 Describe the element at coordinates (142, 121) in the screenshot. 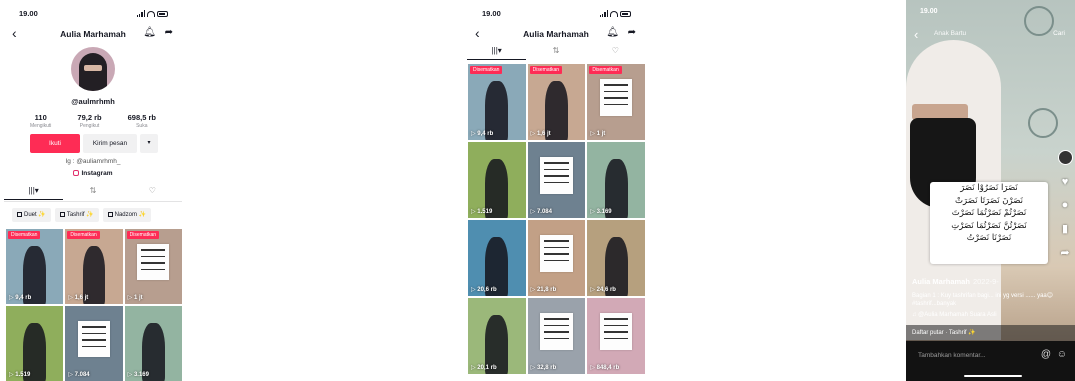

I see `stat-likes: 698,5 rb Suka` at that location.